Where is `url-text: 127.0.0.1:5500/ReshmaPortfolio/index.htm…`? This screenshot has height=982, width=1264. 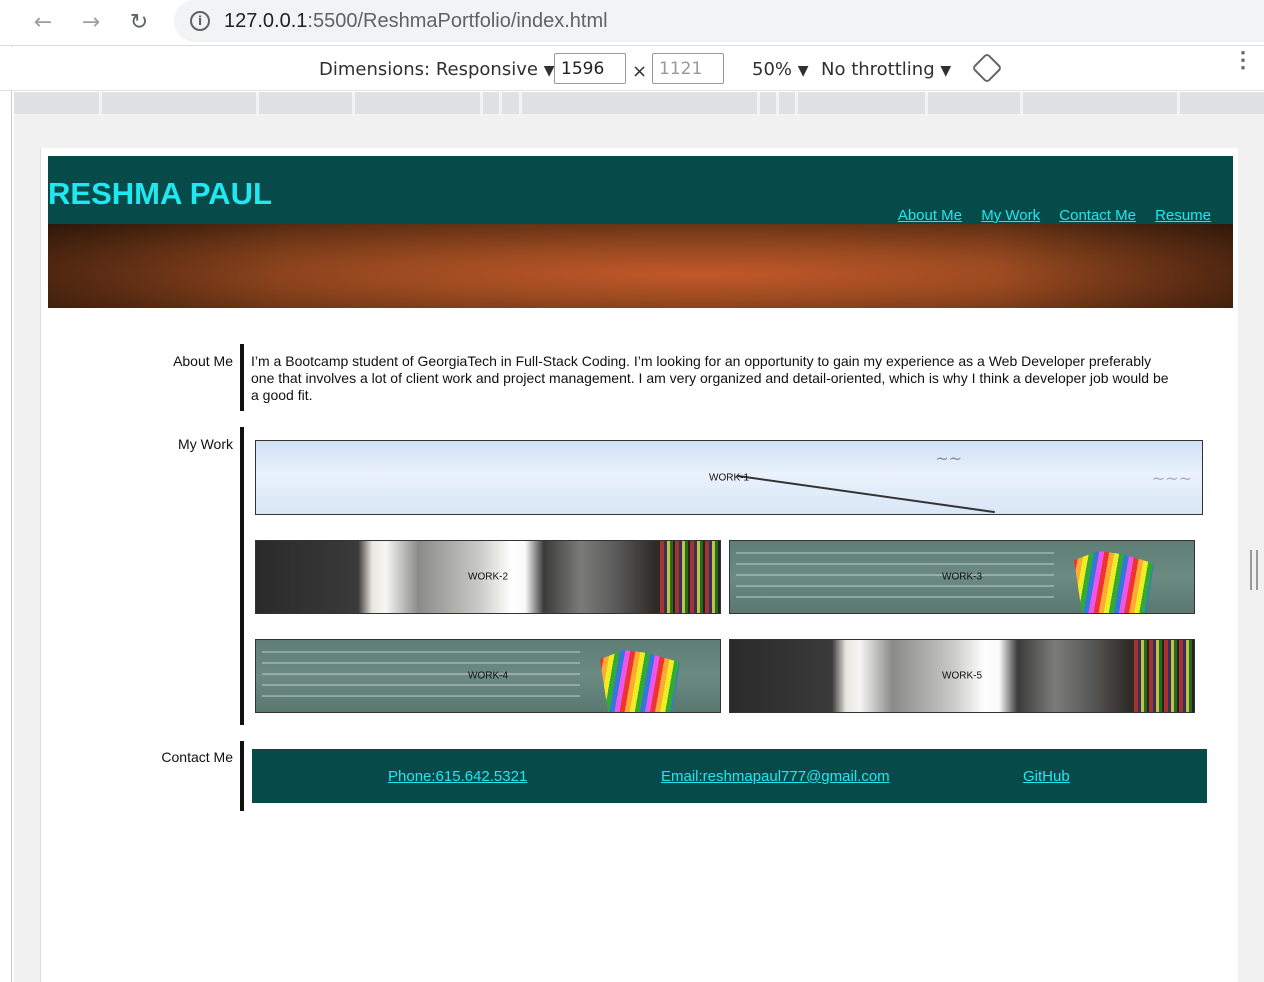 url-text: 127.0.0.1:5500/ReshmaPortfolio/index.htm… is located at coordinates (416, 21).